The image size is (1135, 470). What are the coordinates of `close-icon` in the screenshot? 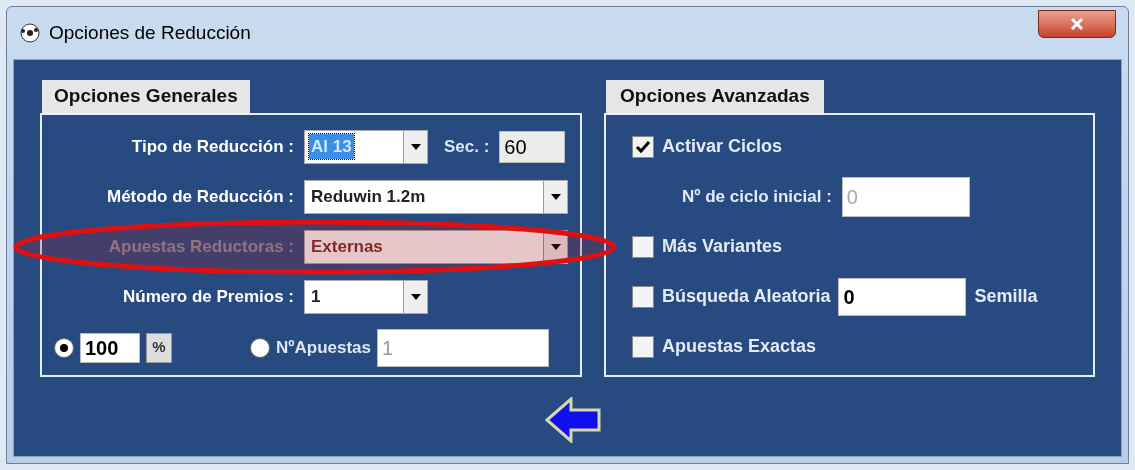 It's located at (1077, 24).